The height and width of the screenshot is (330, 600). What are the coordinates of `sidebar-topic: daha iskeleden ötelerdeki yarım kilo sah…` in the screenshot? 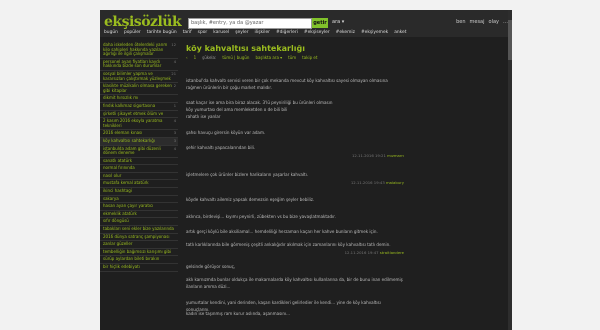 It's located at (139, 50).